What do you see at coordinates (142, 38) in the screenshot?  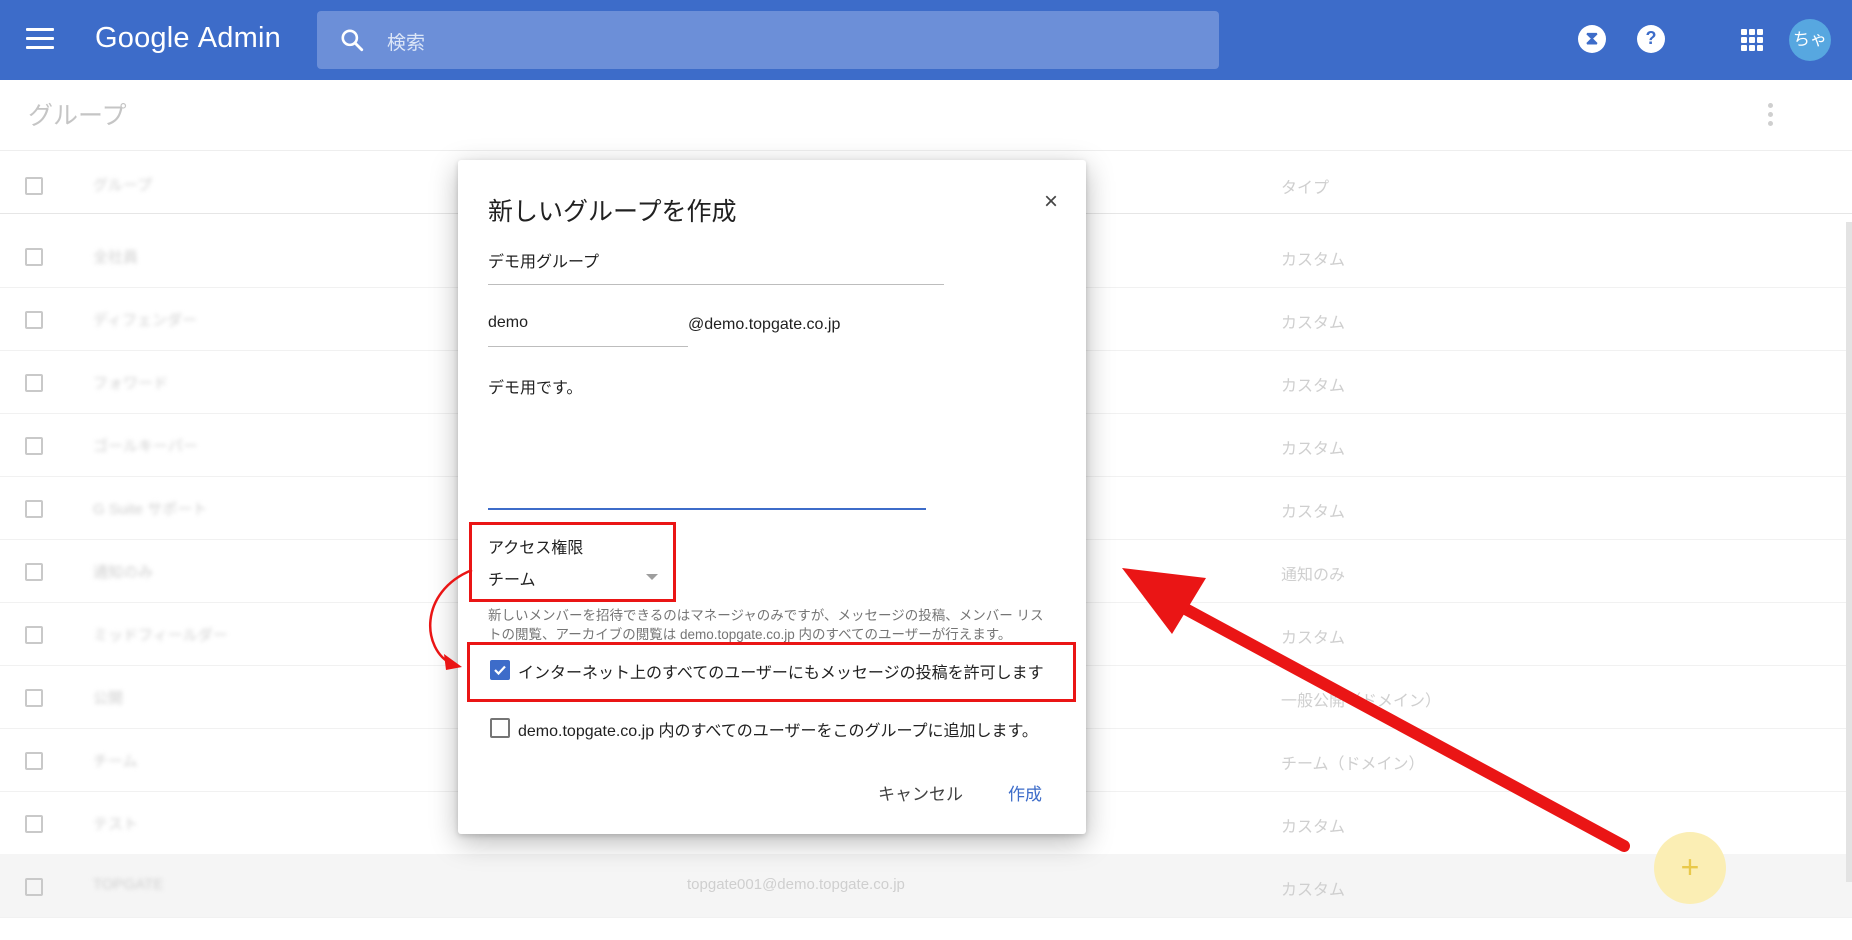 I see `logo-brand: Google` at bounding box center [142, 38].